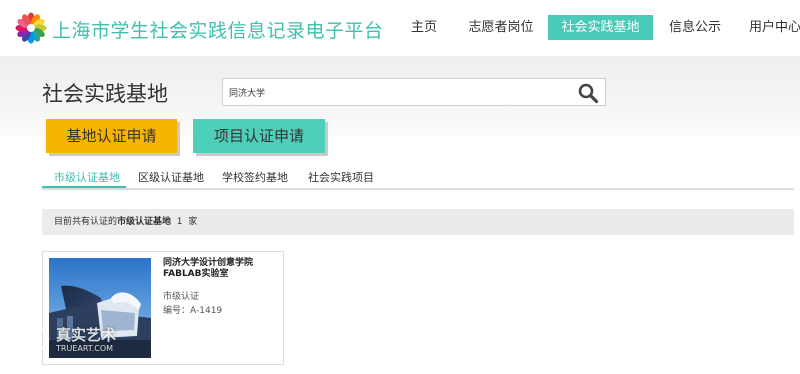 This screenshot has width=800, height=374. Describe the element at coordinates (193, 222) in the screenshot. I see `count-unit: 家` at that location.